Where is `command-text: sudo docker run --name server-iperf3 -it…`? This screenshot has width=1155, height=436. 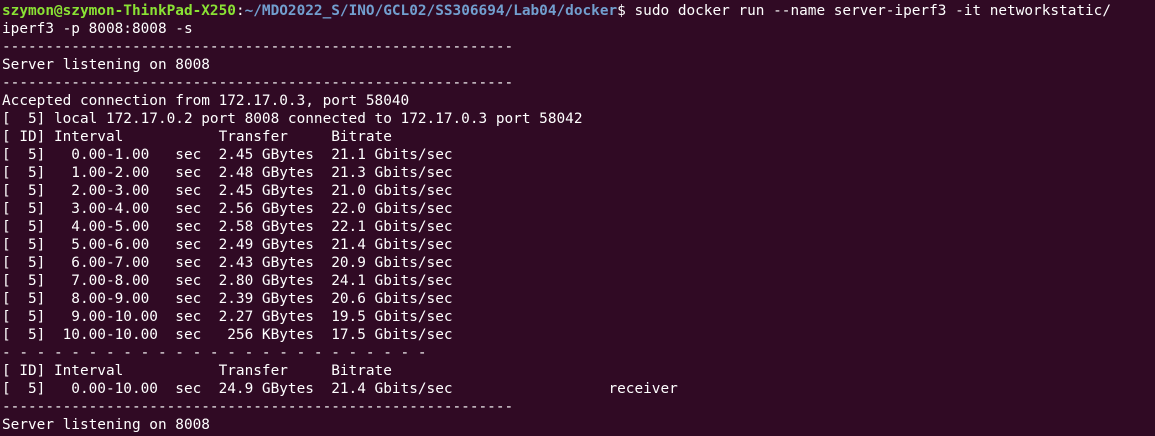
command-text: sudo docker run --name server-iperf3 -it… is located at coordinates (873, 11).